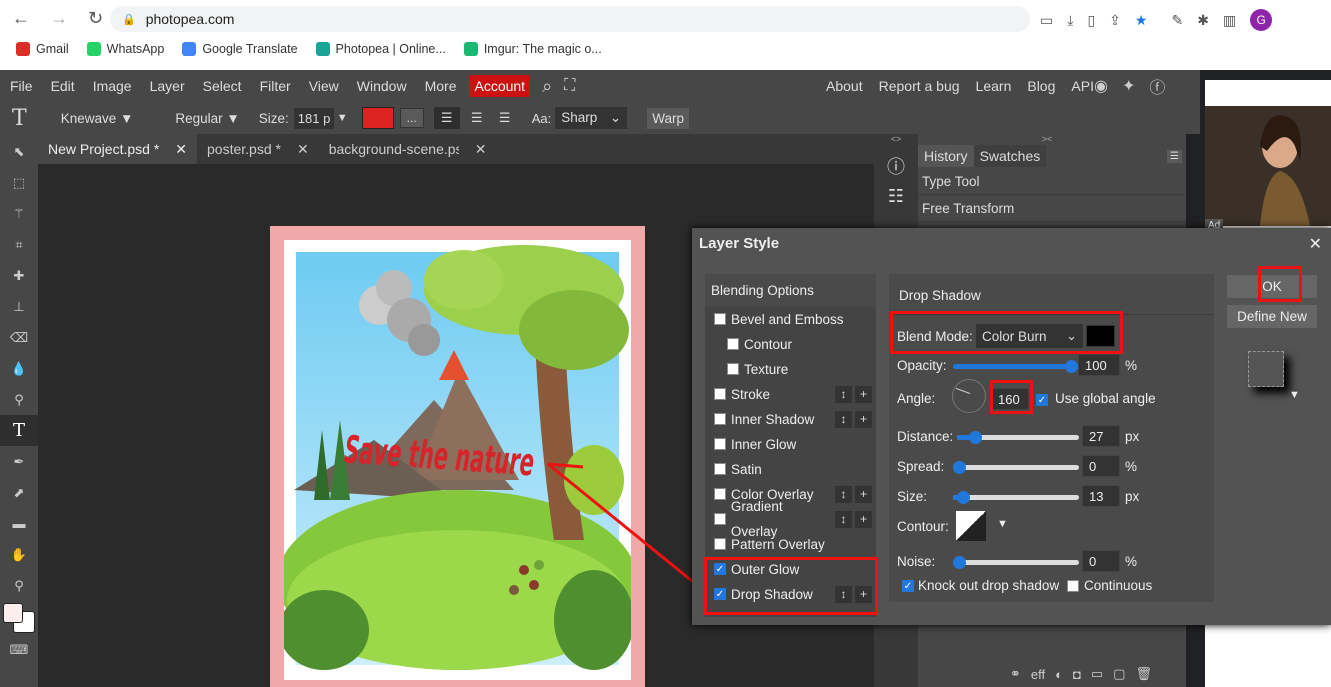 The width and height of the screenshot is (1331, 687). What do you see at coordinates (959, 562) in the screenshot?
I see `noise-slider-knob` at bounding box center [959, 562].